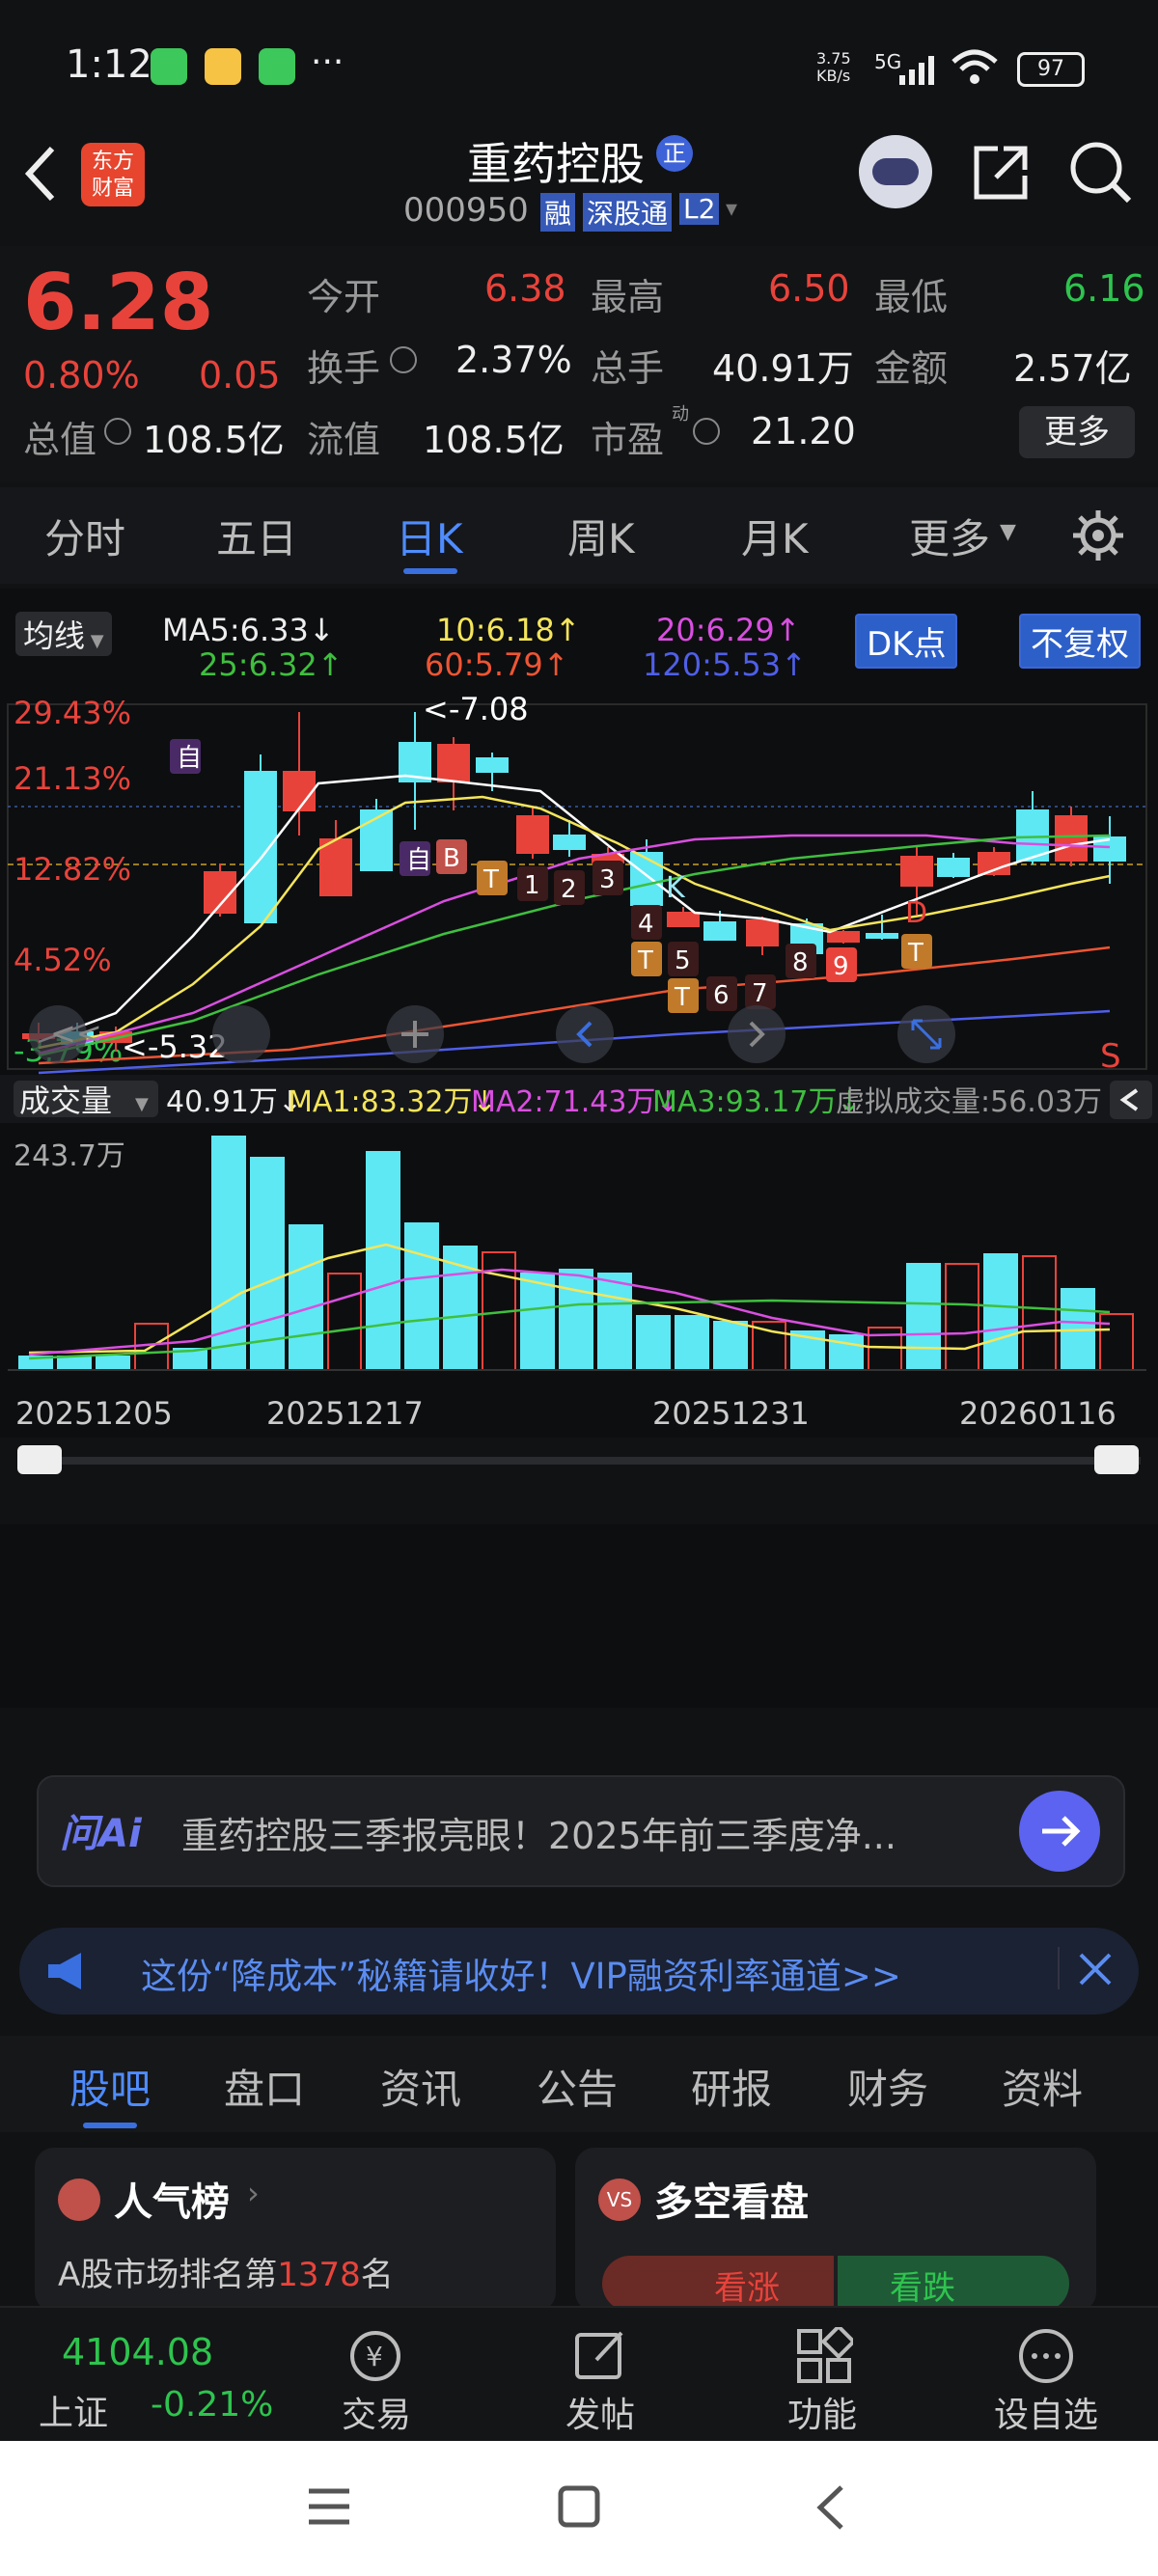 Image resolution: width=1158 pixels, height=2576 pixels. I want to click on nav-functions: 功能, so click(822, 2412).